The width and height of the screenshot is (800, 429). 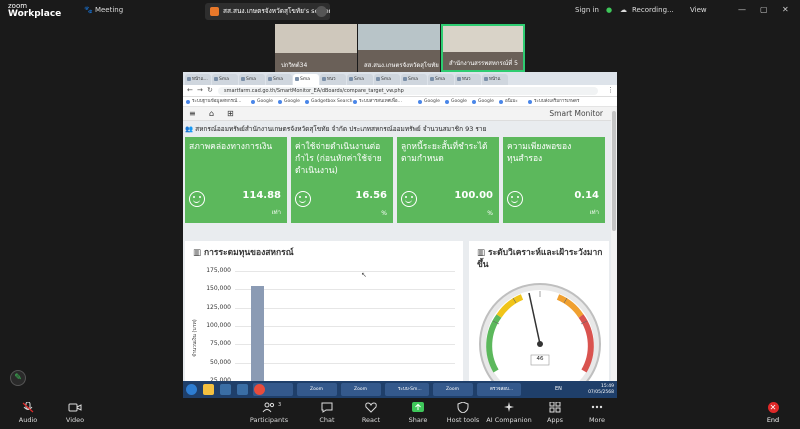 What do you see at coordinates (463, 420) in the screenshot?
I see `host-tools-label: Host tools` at bounding box center [463, 420].